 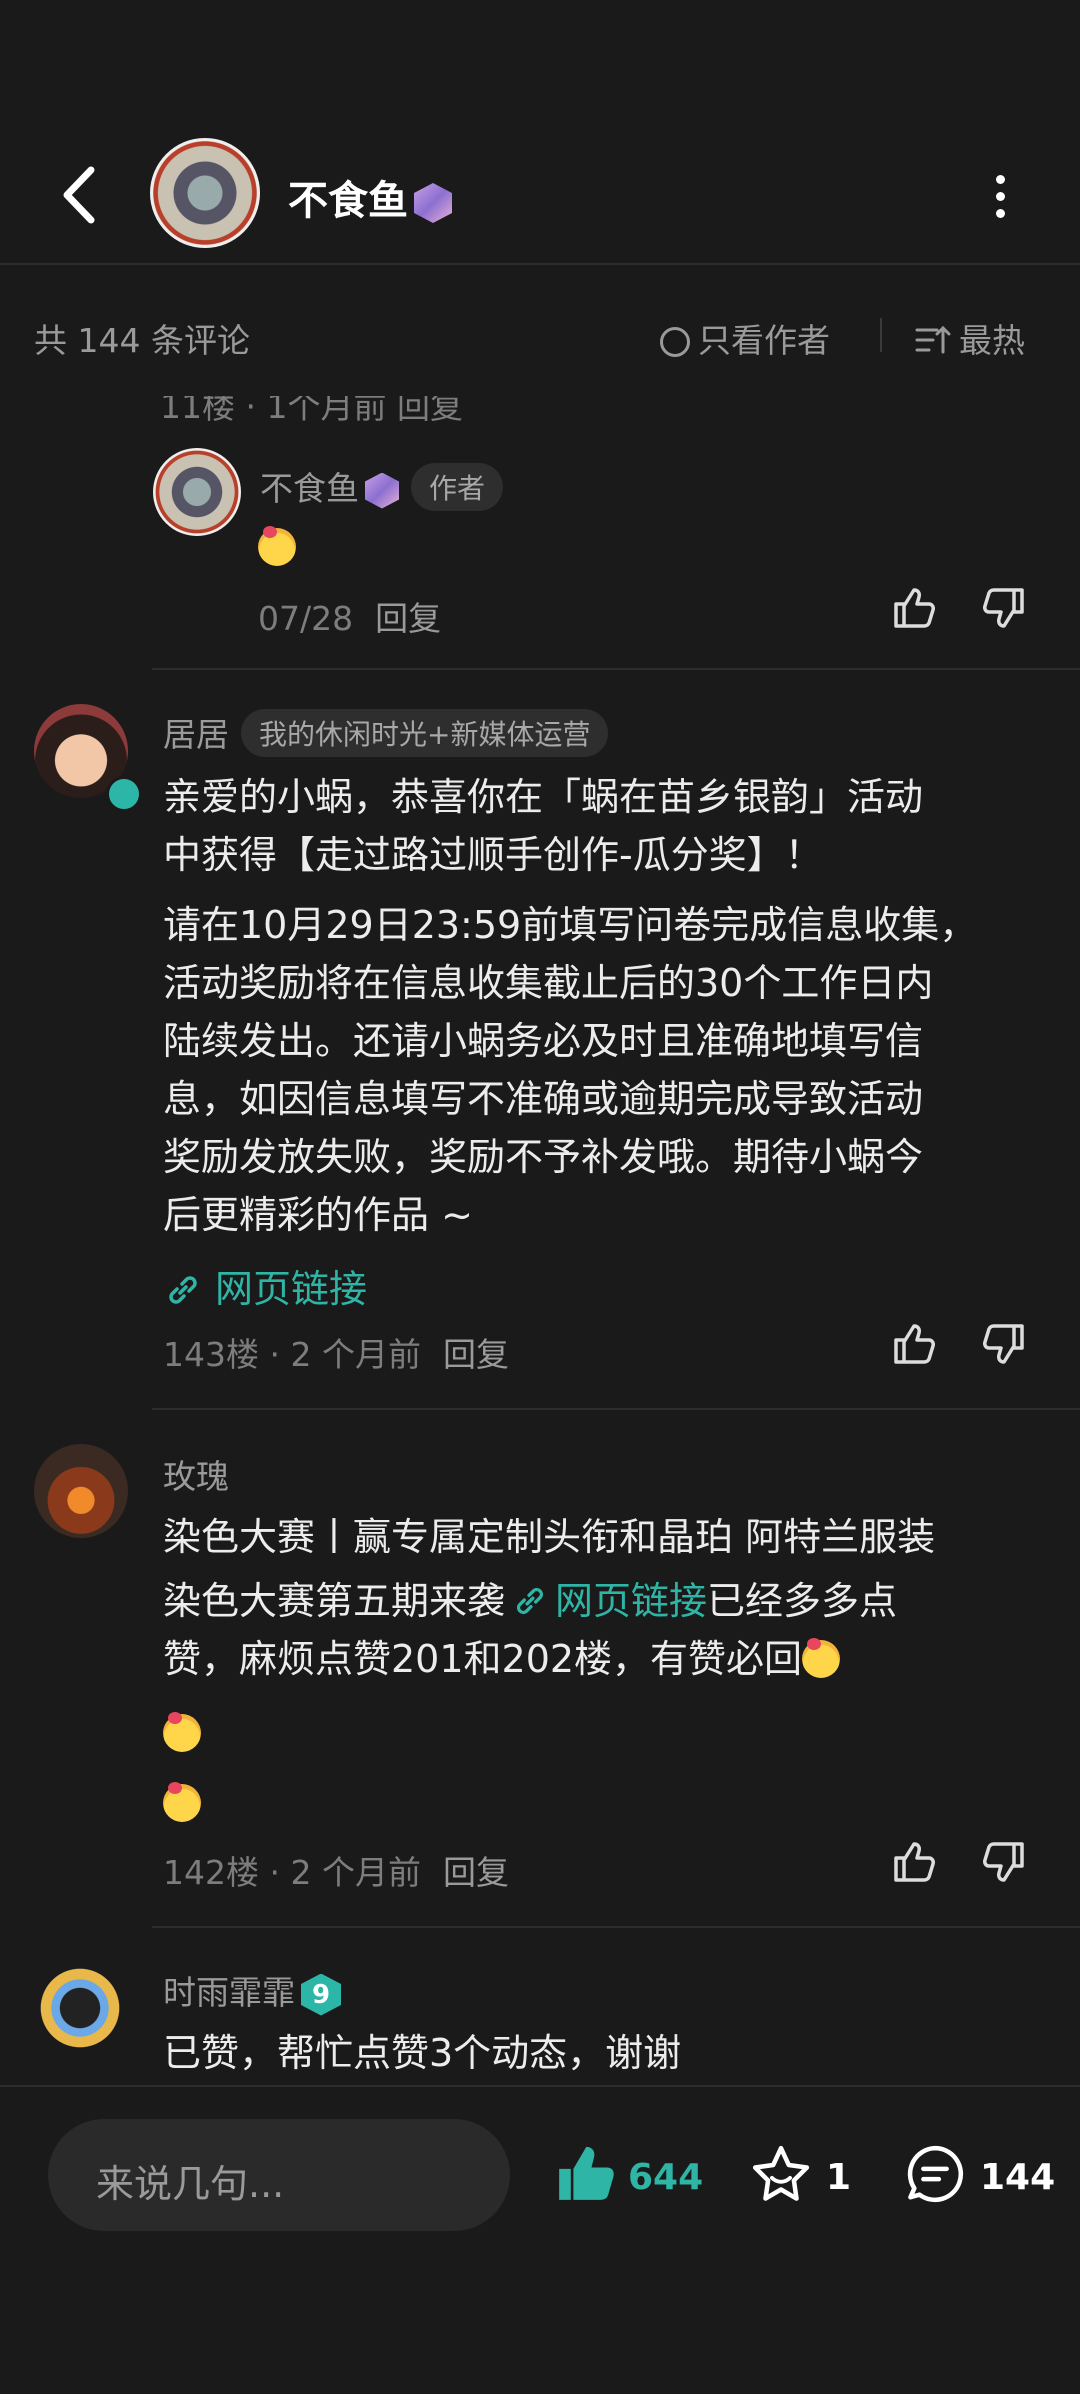 I want to click on comment-text: 已赞，帮忙点赞3个动态，谢谢, so click(x=422, y=2053).